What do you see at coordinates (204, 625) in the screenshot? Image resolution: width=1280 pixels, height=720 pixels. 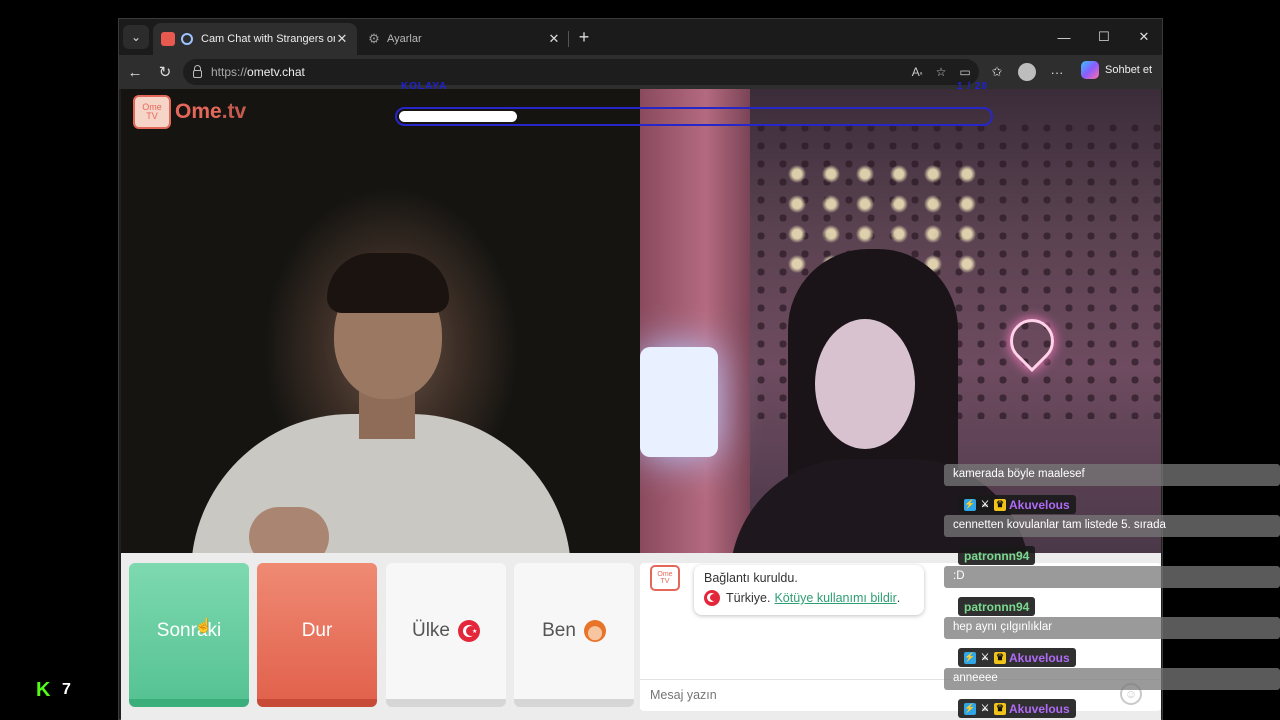 I see `pointer-hand-icon: ☝` at bounding box center [204, 625].